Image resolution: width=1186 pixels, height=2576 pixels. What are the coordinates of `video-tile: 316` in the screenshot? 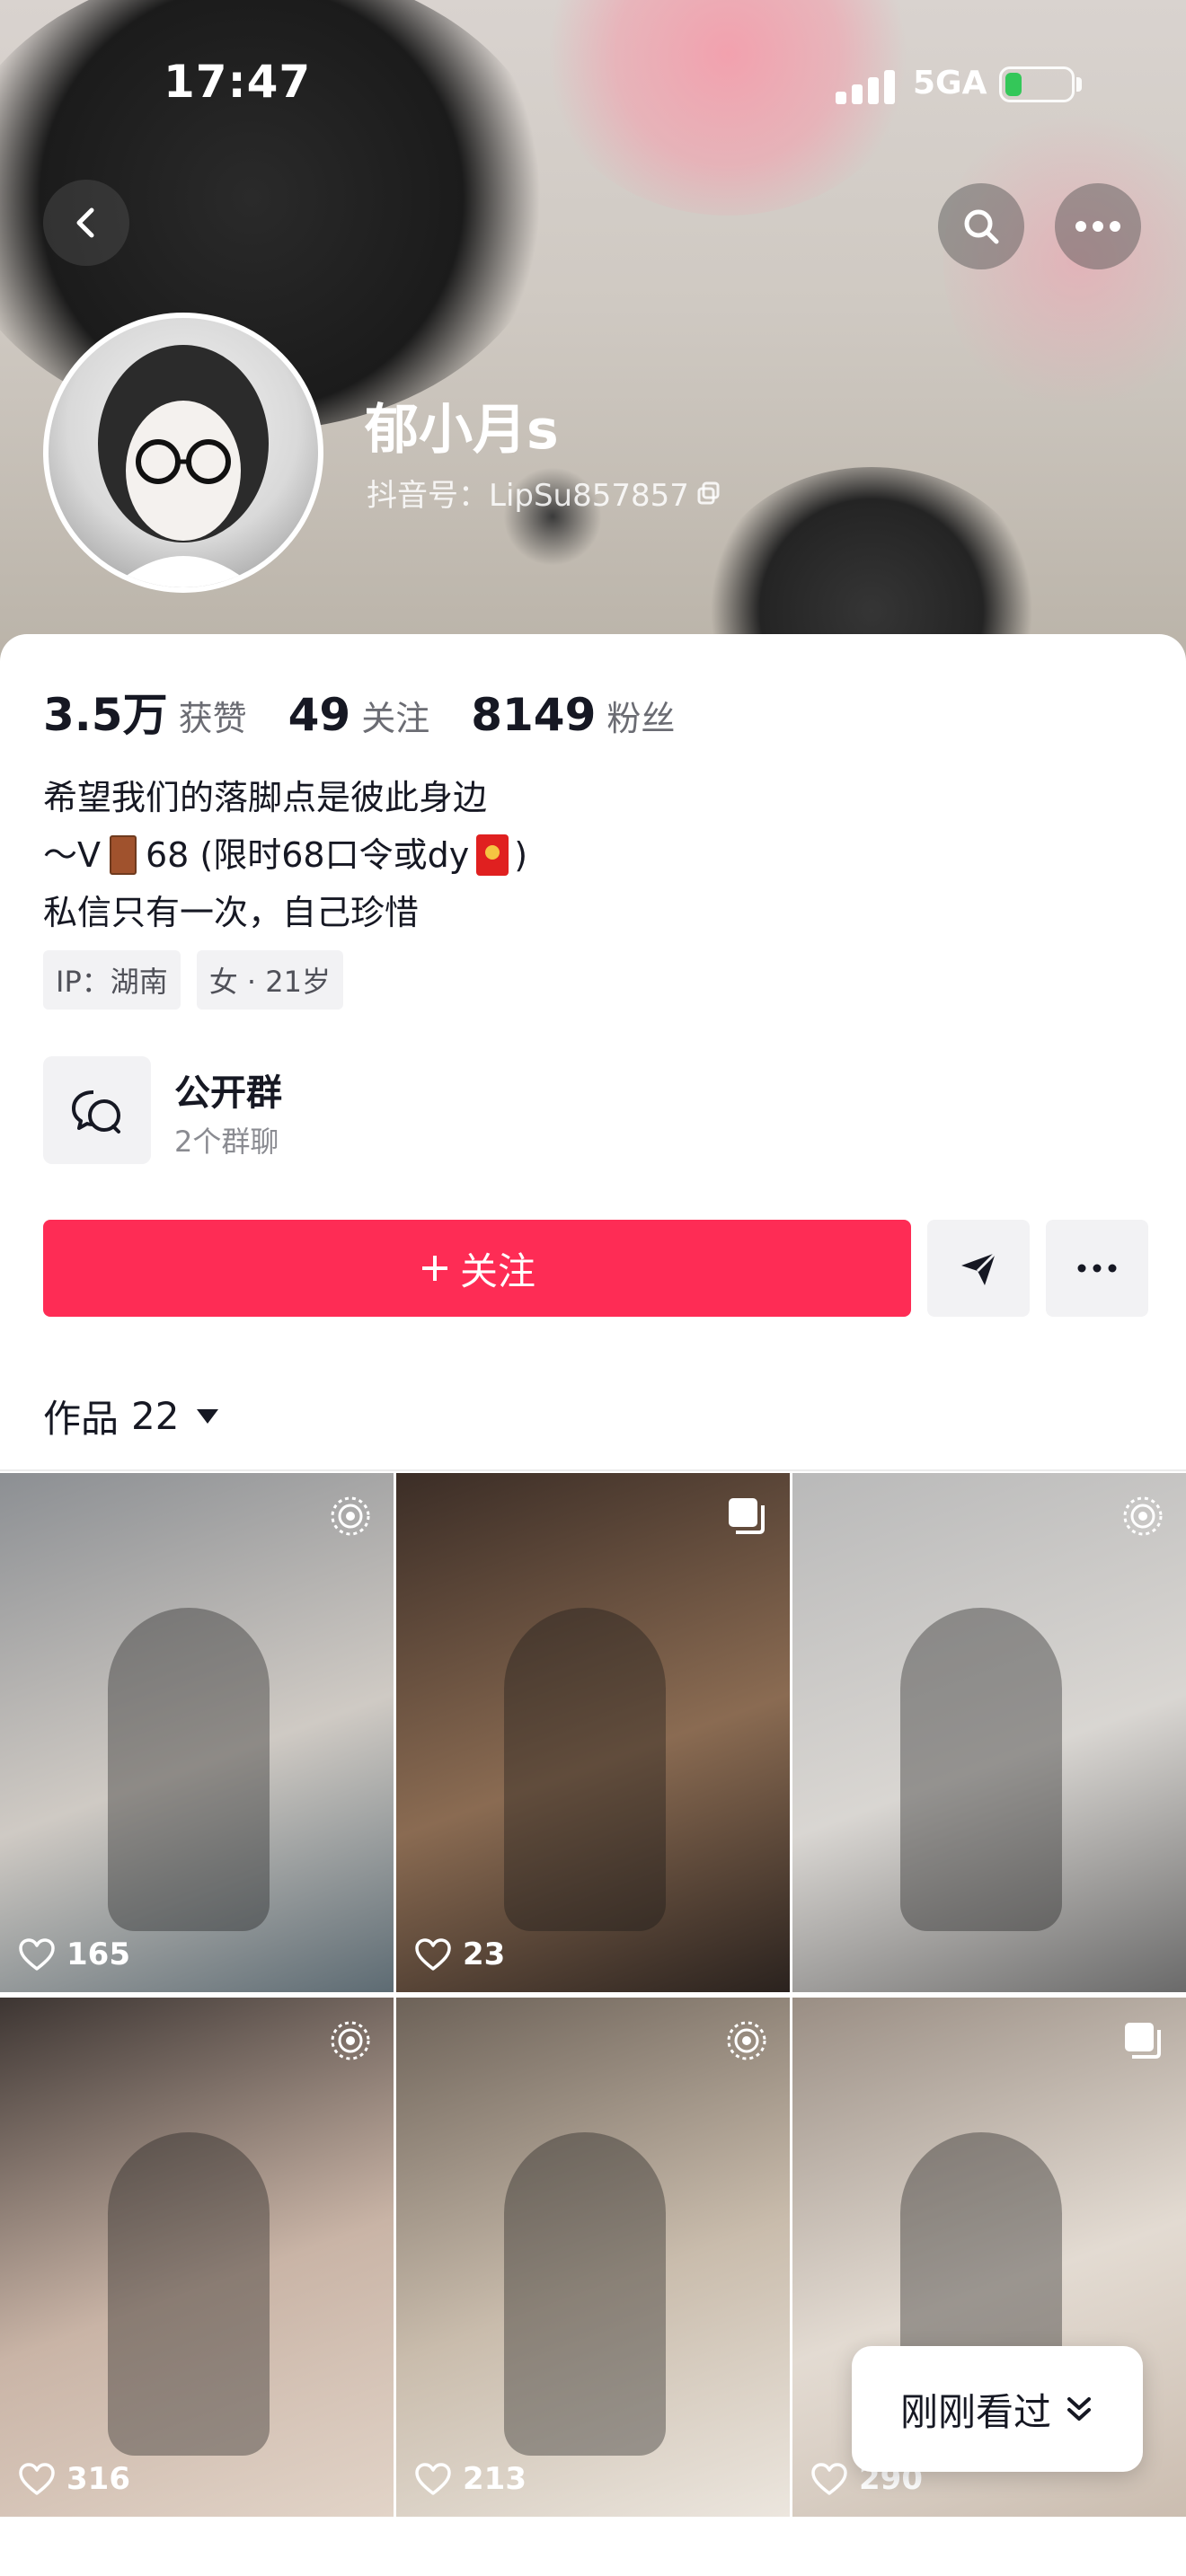 It's located at (197, 2257).